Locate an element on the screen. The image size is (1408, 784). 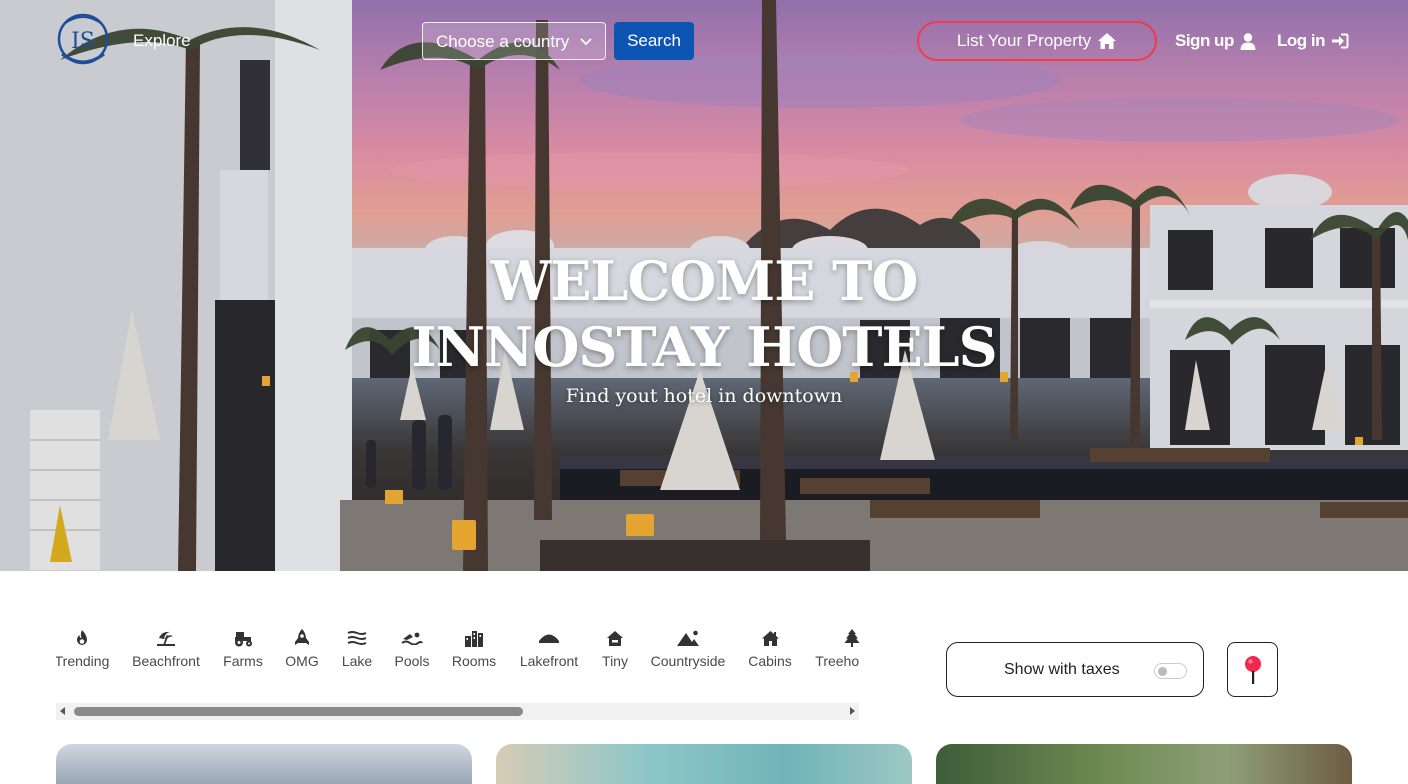
water-icon is located at coordinates (357, 638).